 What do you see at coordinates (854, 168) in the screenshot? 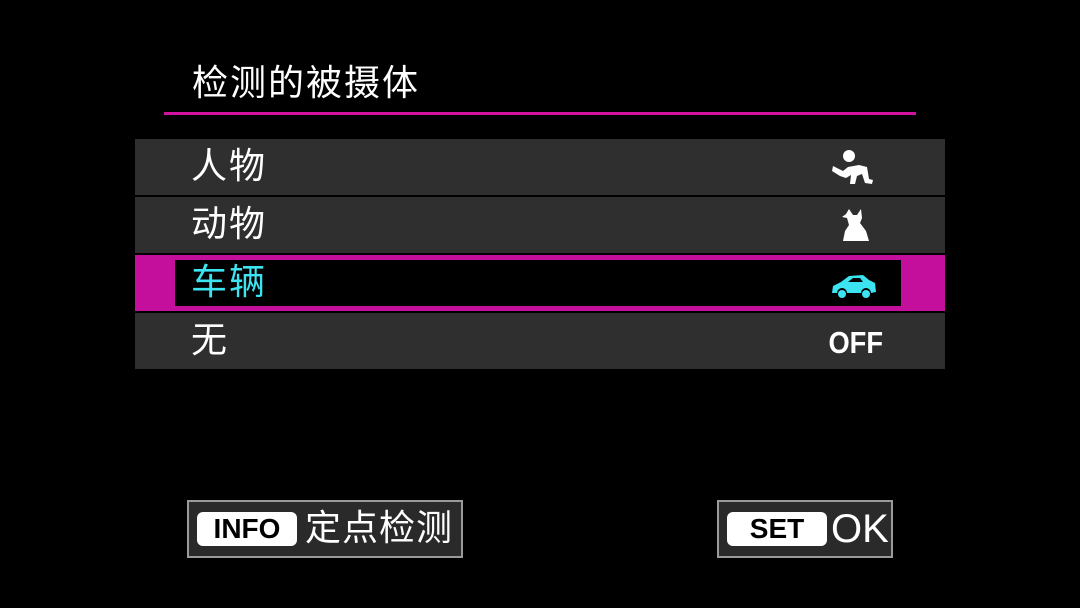
I see `person-icon` at bounding box center [854, 168].